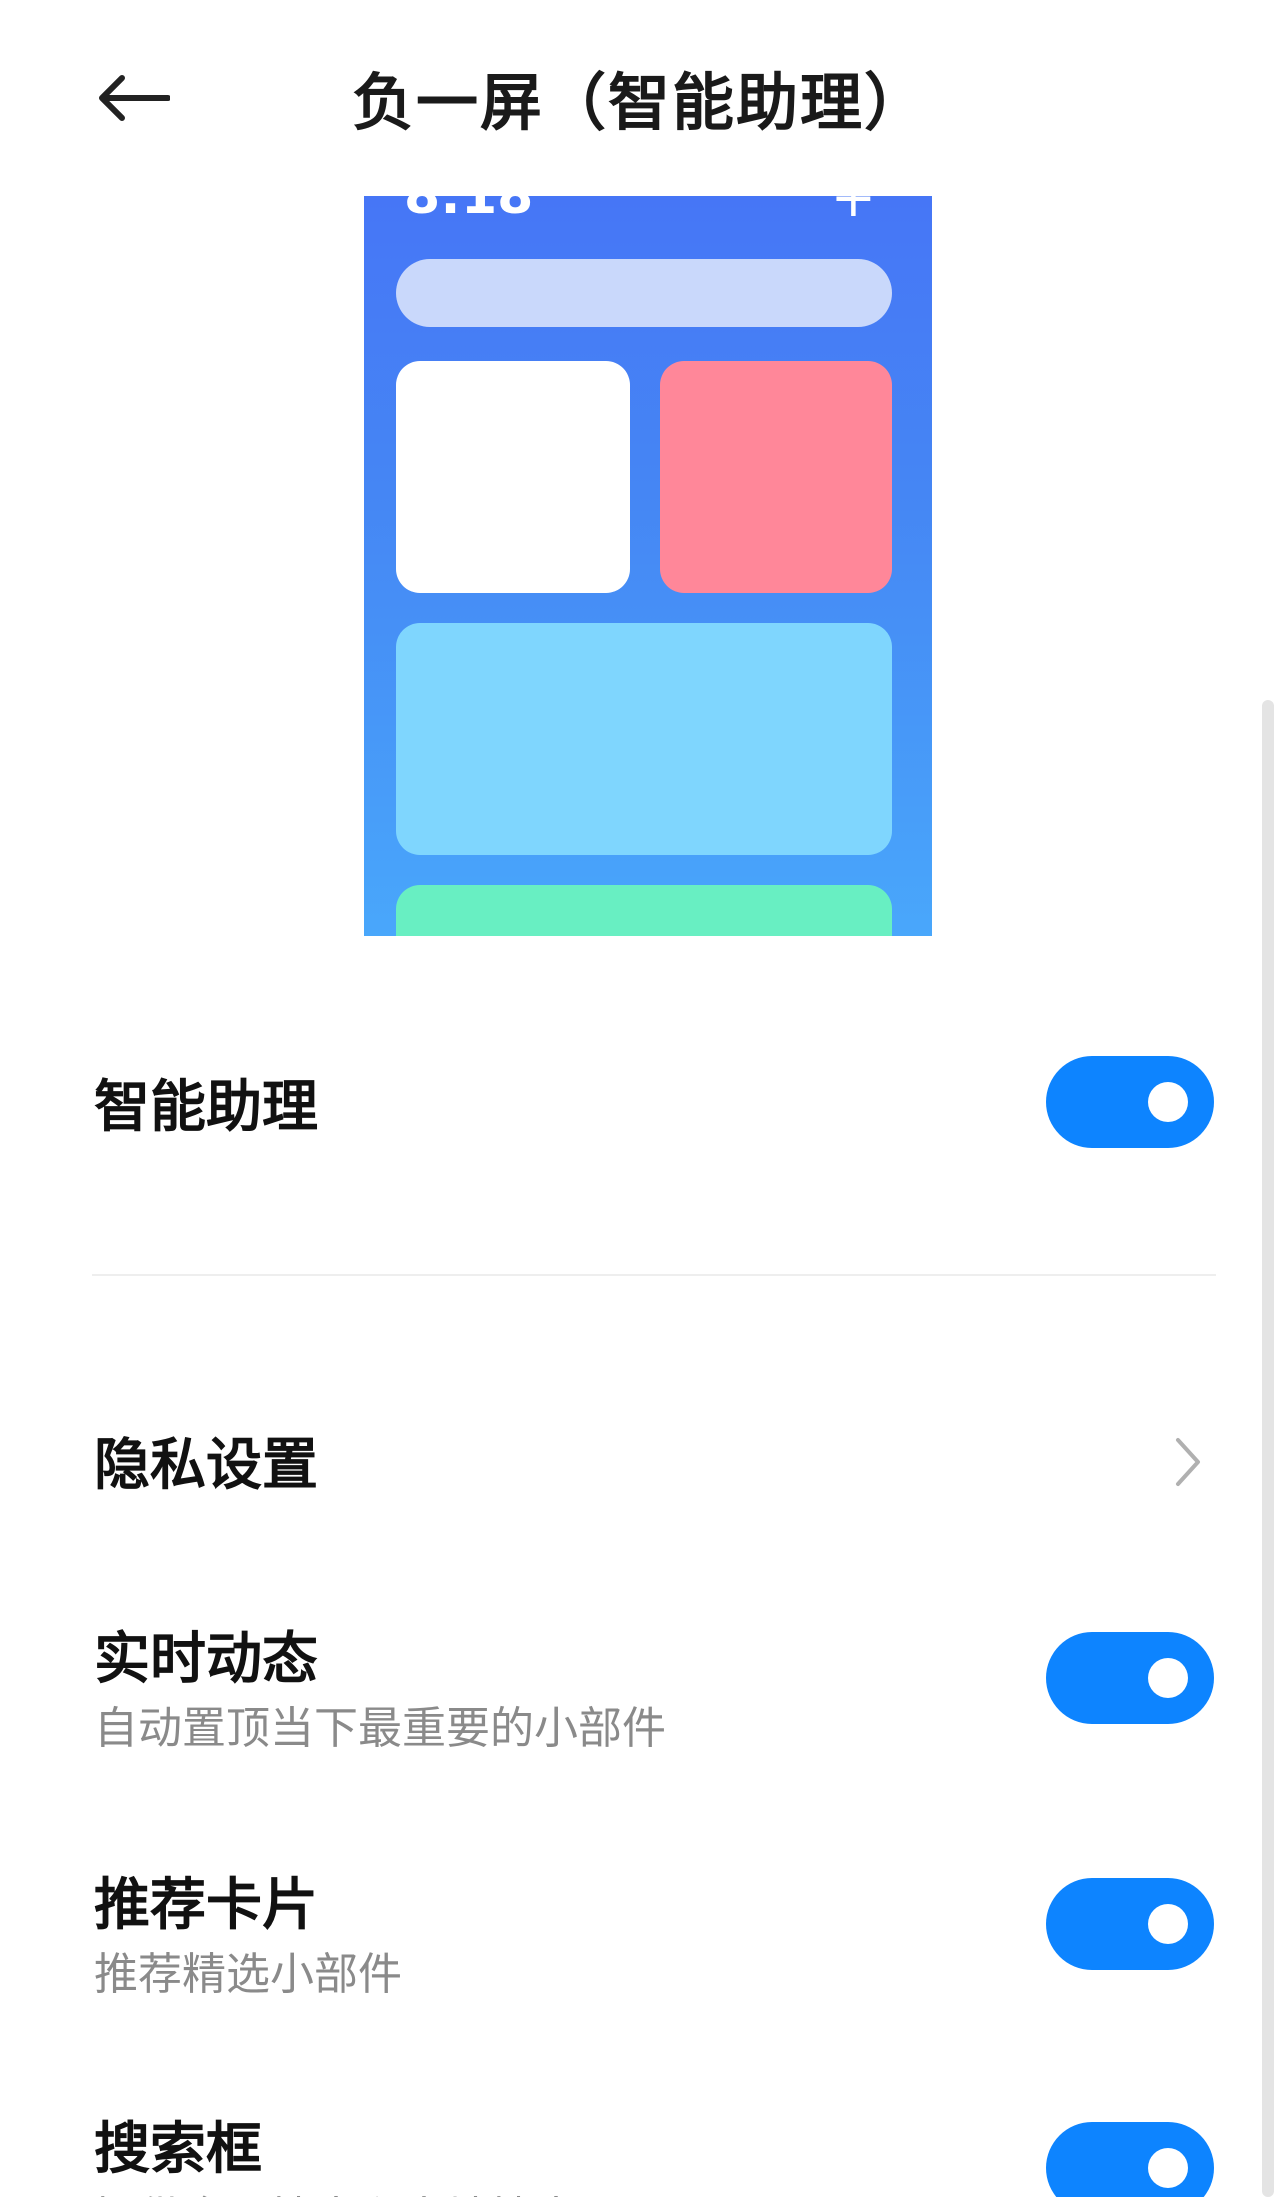  What do you see at coordinates (639, 102) in the screenshot?
I see `page-title: 负一屏（智能助理）` at bounding box center [639, 102].